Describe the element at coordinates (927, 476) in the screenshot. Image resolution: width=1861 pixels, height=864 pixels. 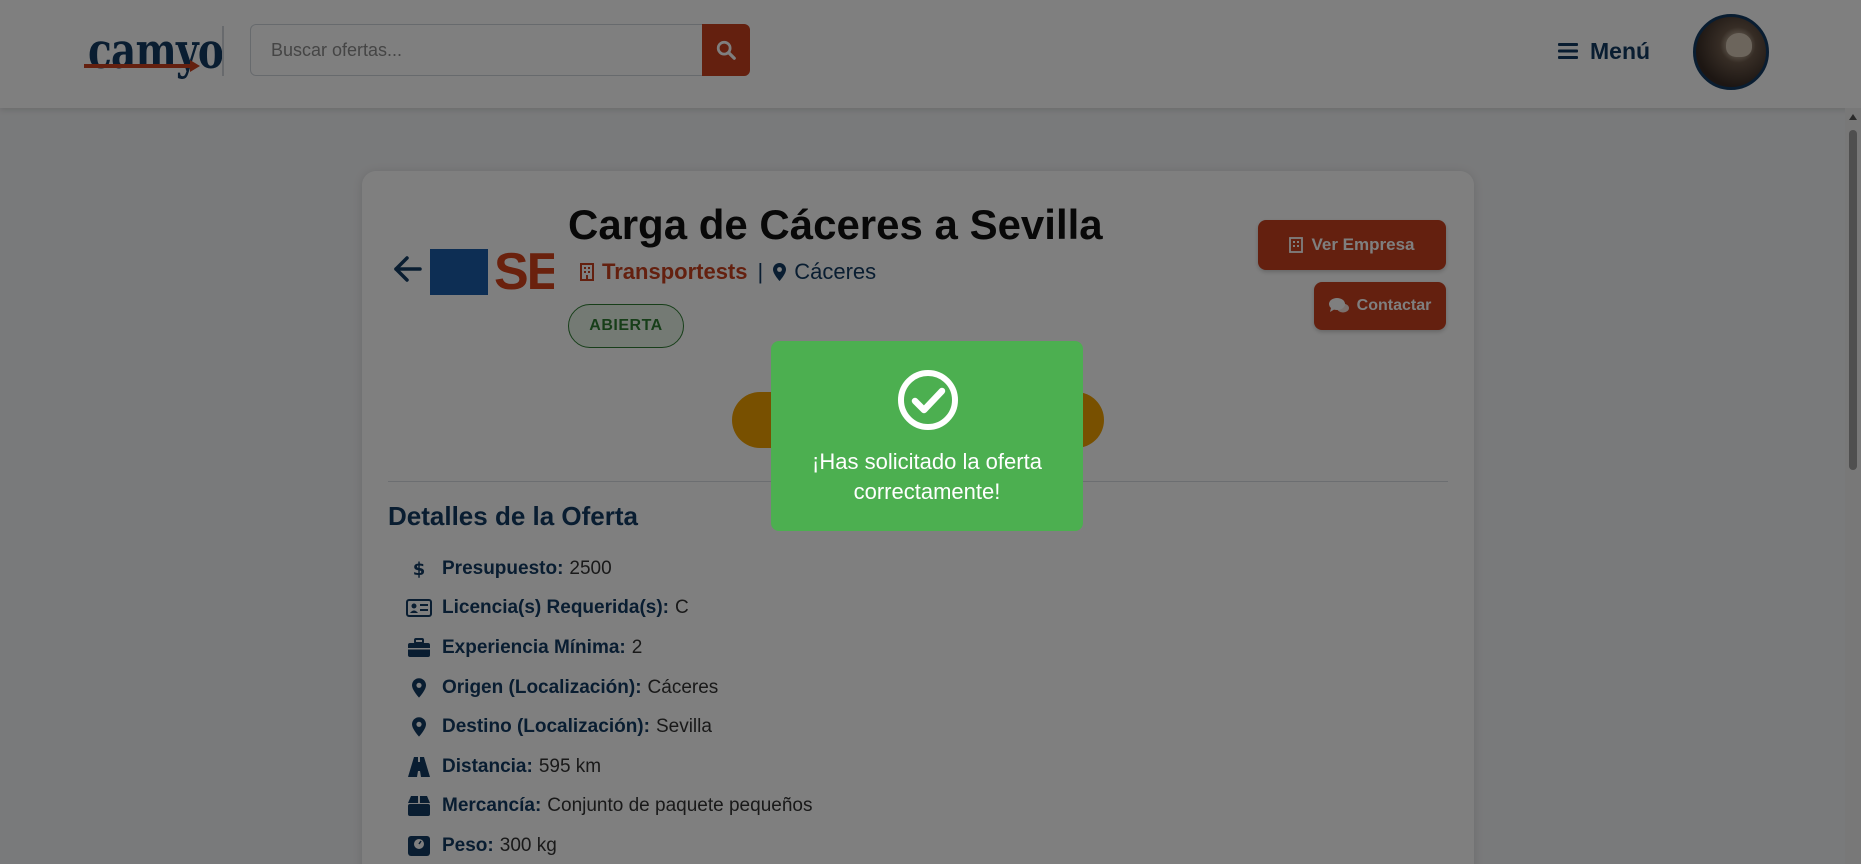
I see `toast-message: ¡Has solicitado la oferta correctamente!` at that location.